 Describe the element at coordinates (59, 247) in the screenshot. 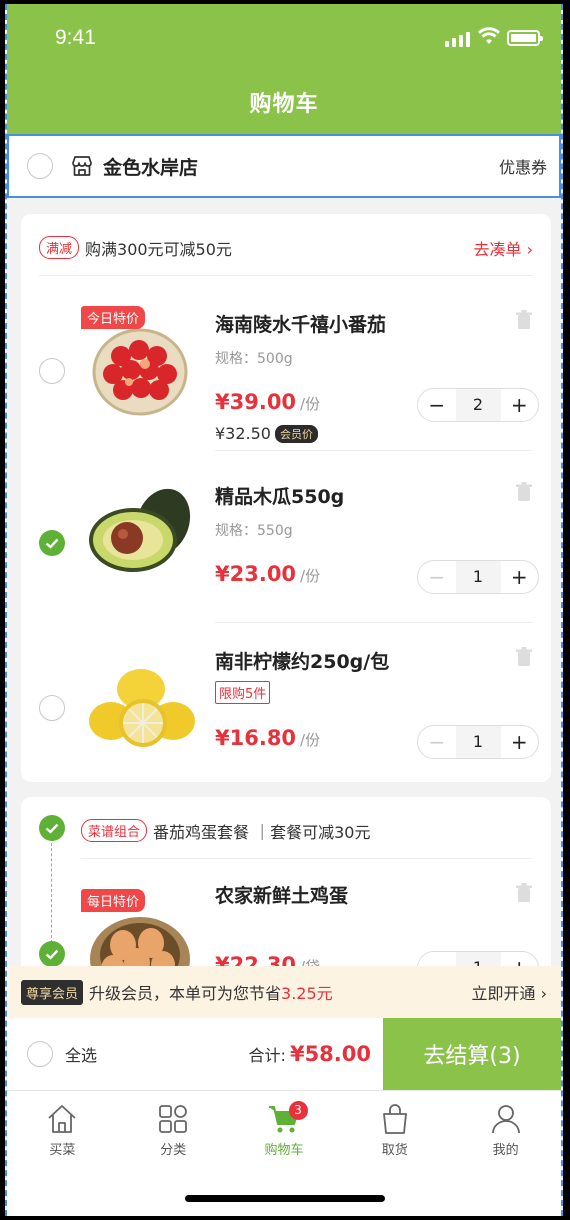

I see `promo-tag: 满减` at that location.